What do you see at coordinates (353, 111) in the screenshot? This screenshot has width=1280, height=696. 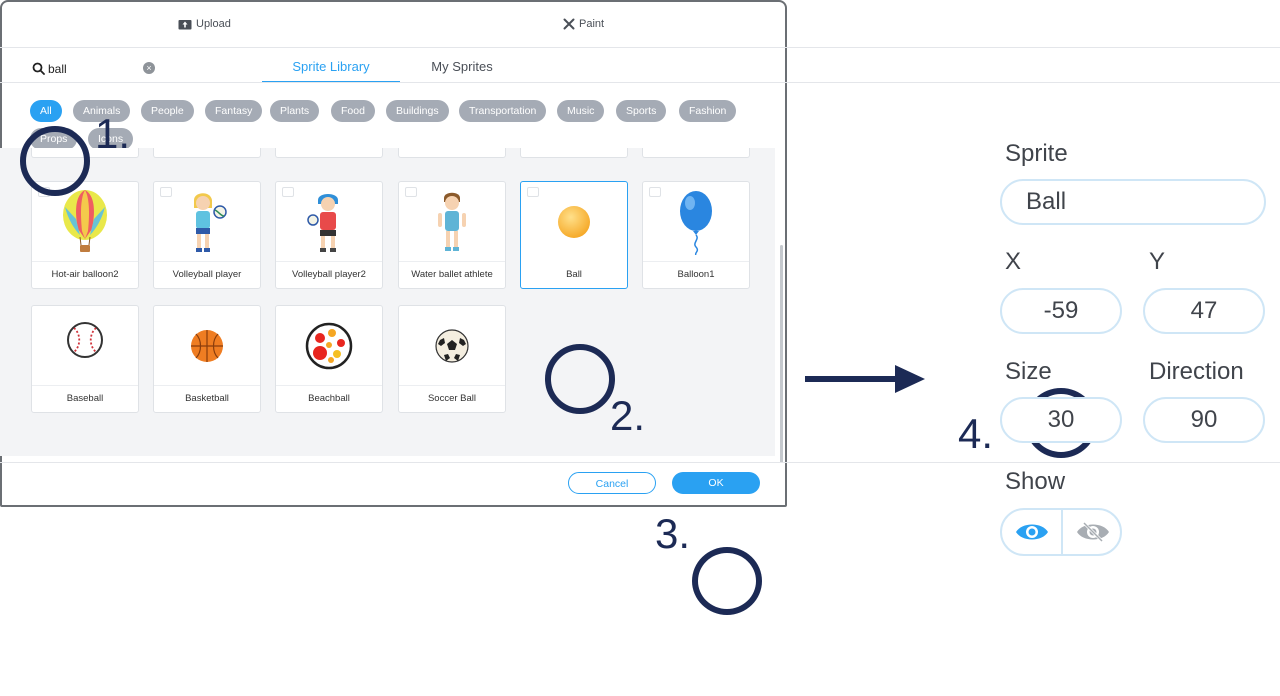 I see `category-food: Food` at bounding box center [353, 111].